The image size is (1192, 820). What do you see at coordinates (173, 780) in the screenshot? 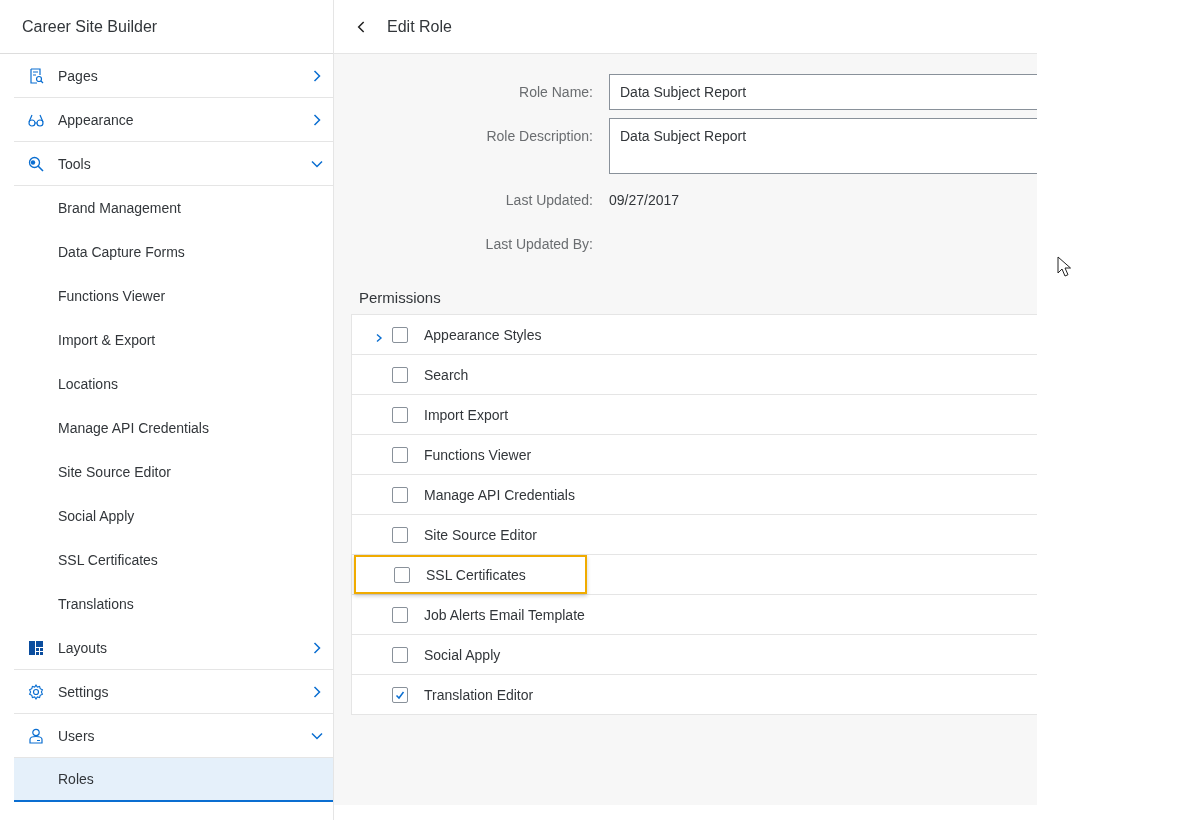
I see `nav-subitem: Roles` at bounding box center [173, 780].